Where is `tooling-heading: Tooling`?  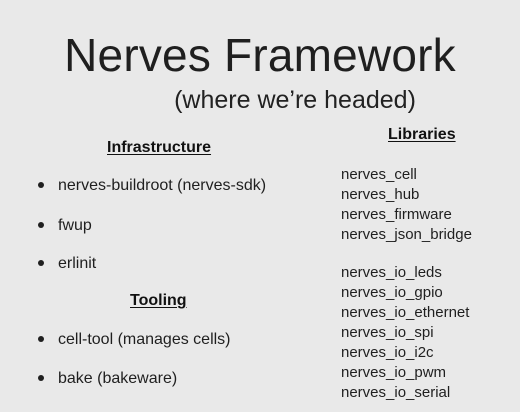
tooling-heading: Tooling is located at coordinates (158, 300).